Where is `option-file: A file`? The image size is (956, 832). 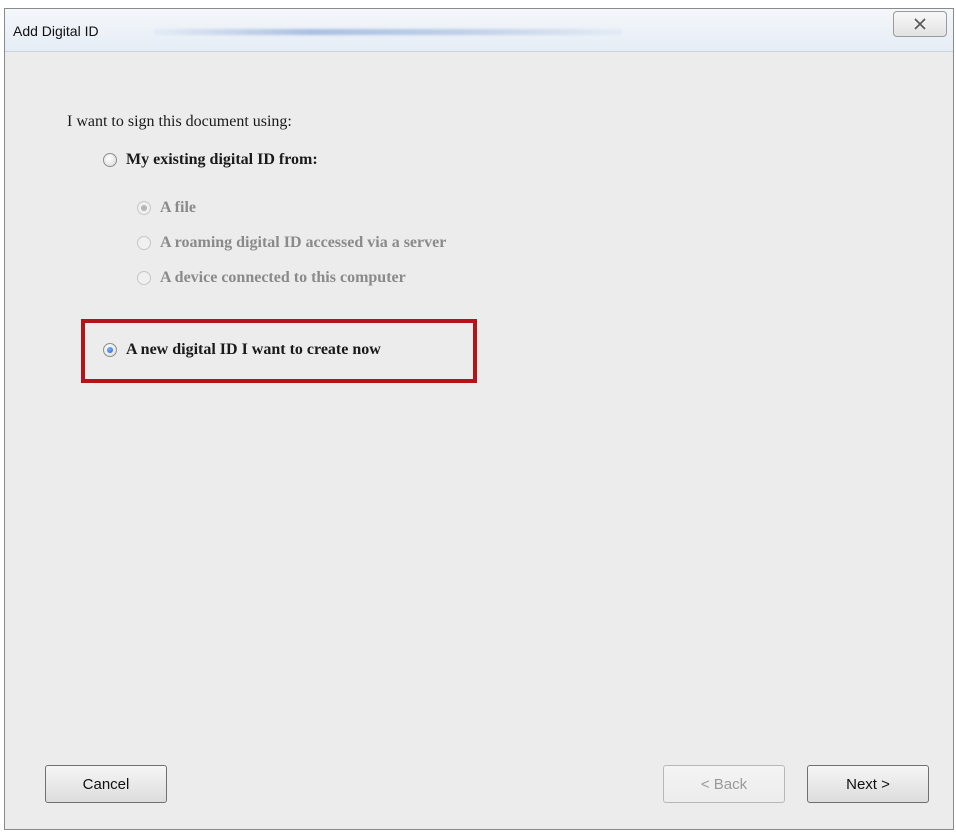 option-file: A file is located at coordinates (166, 208).